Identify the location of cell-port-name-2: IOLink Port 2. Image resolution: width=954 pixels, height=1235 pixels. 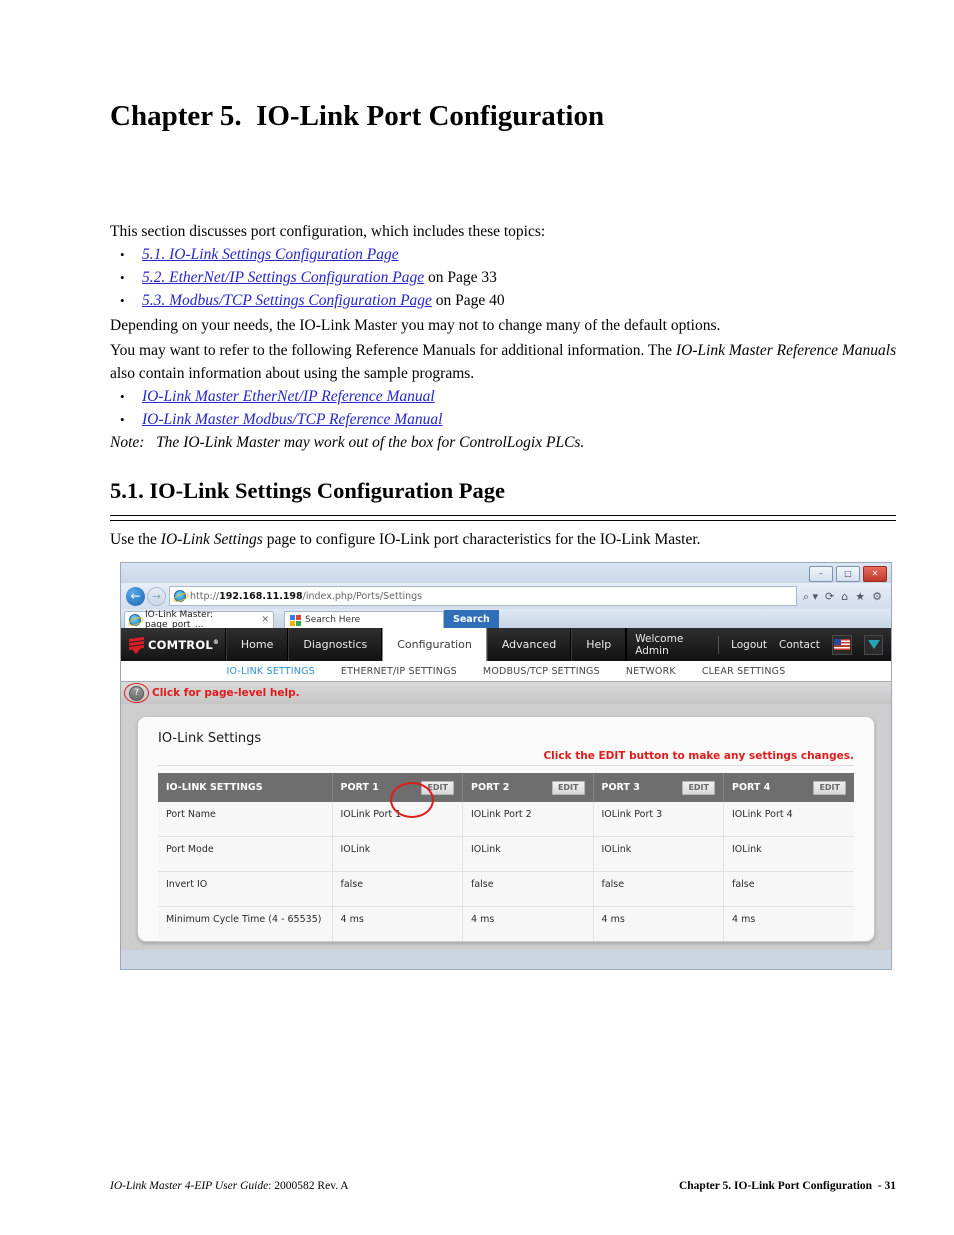
(528, 819).